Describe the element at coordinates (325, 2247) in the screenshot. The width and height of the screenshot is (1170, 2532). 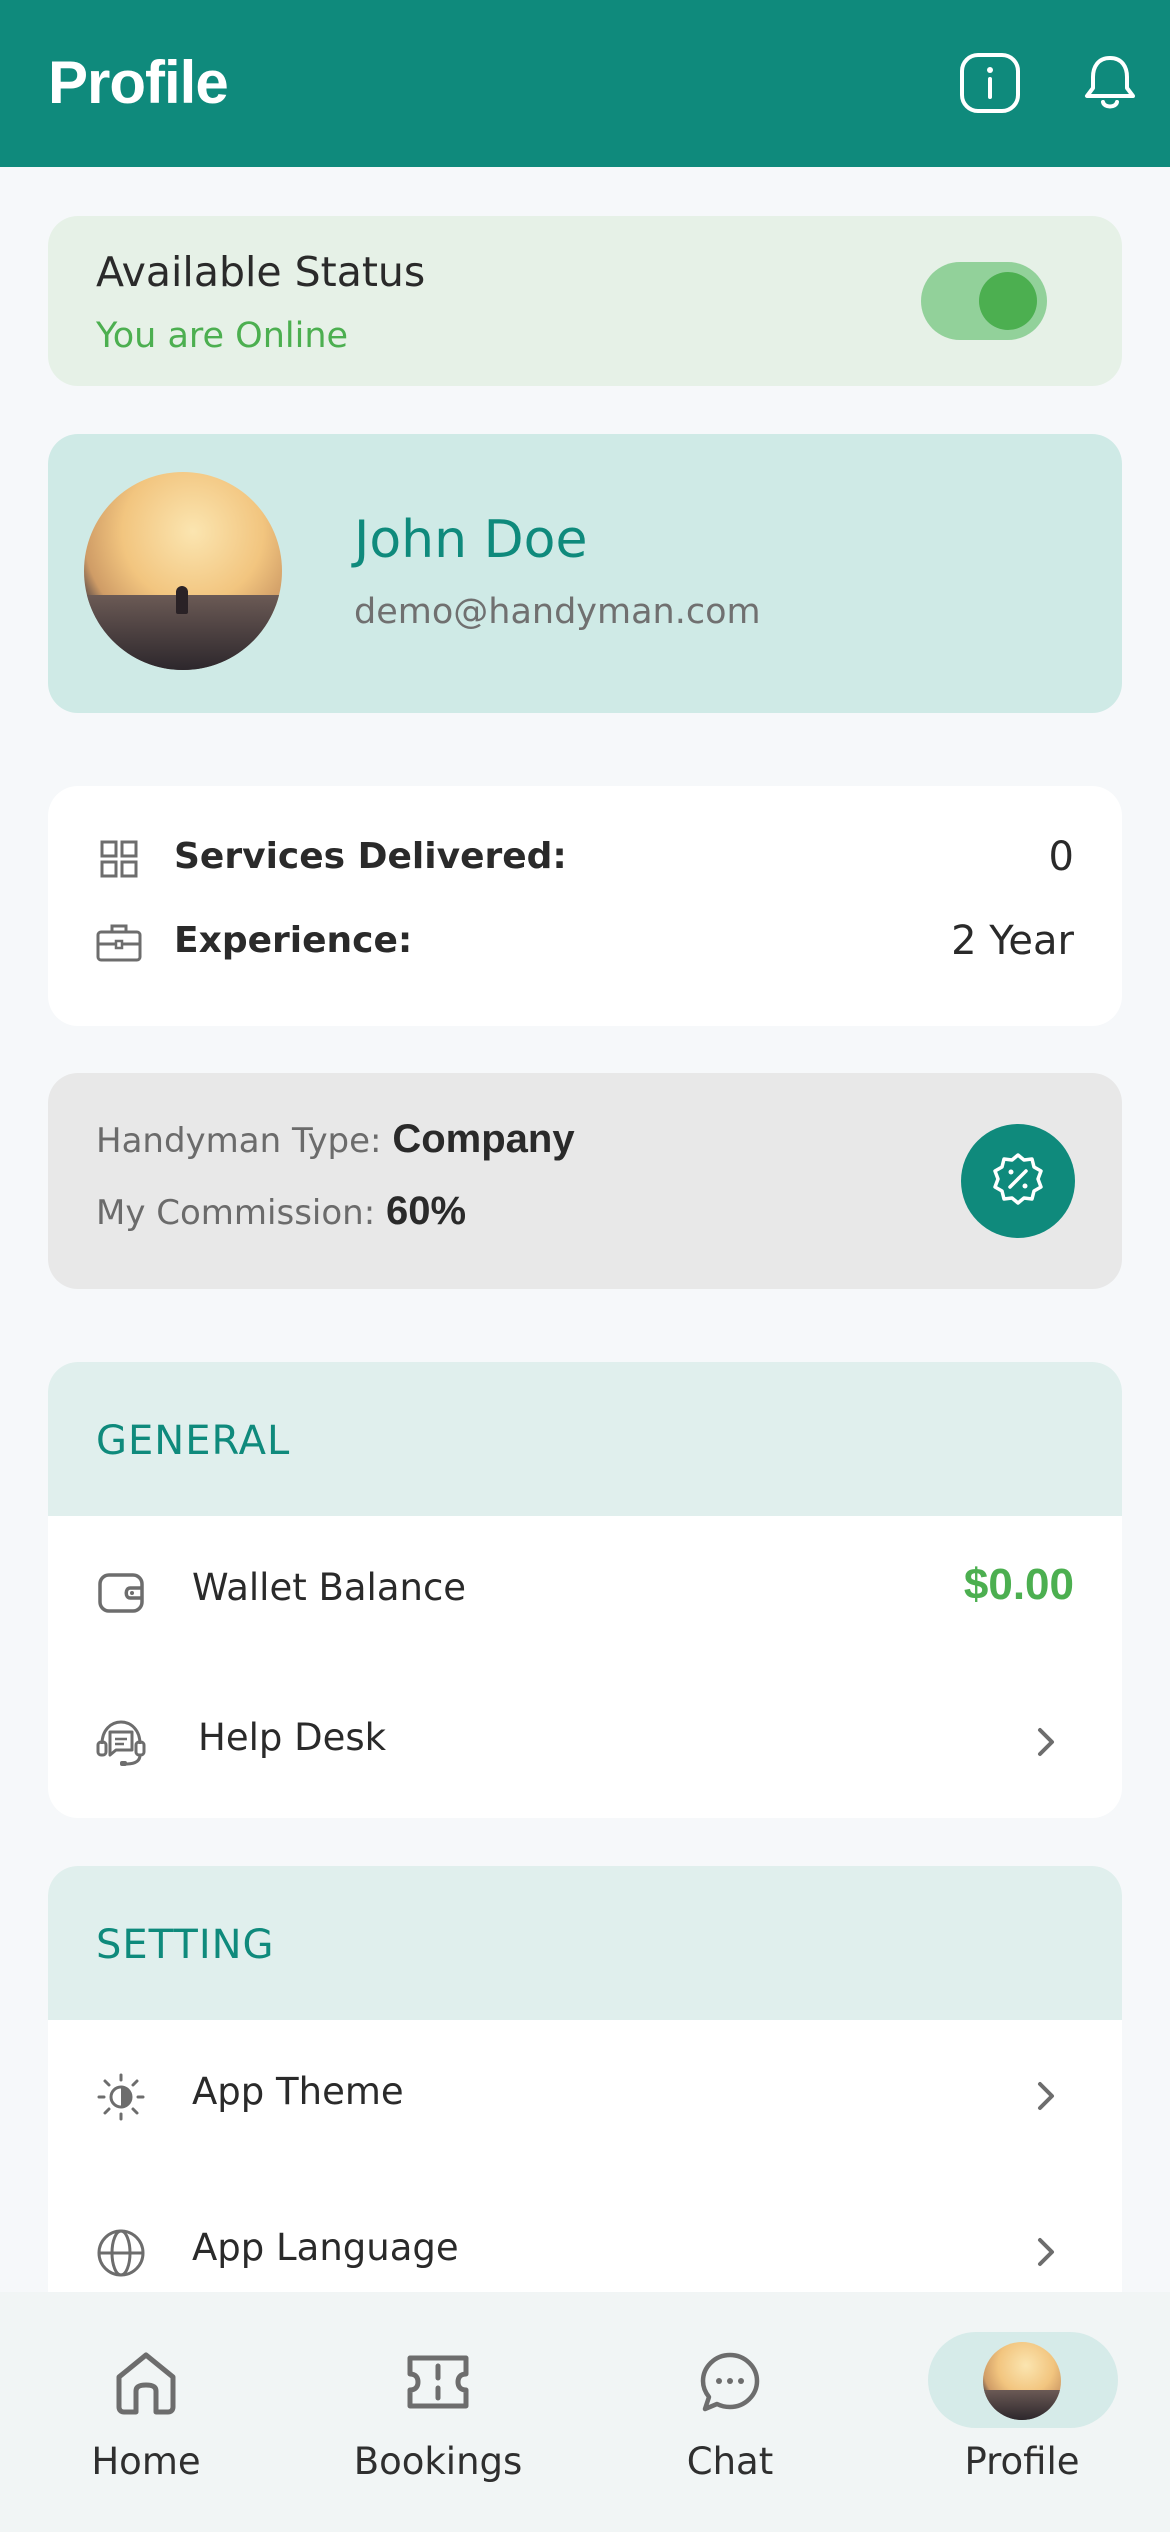
I see `app-language-label: App Language` at that location.